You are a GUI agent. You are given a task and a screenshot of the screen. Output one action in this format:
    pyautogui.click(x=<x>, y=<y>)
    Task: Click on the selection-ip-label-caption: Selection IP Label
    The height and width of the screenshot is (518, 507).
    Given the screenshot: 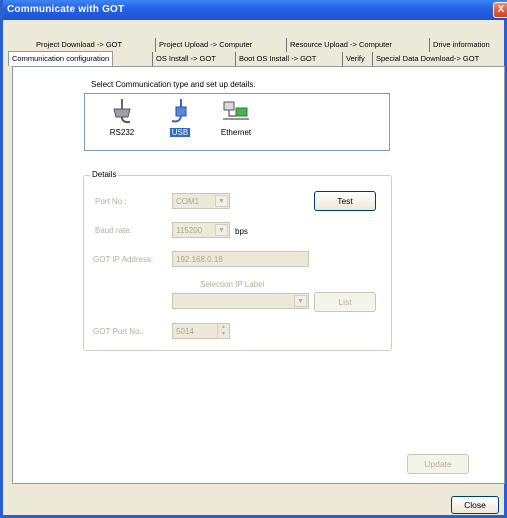 What is the action you would take?
    pyautogui.click(x=232, y=284)
    